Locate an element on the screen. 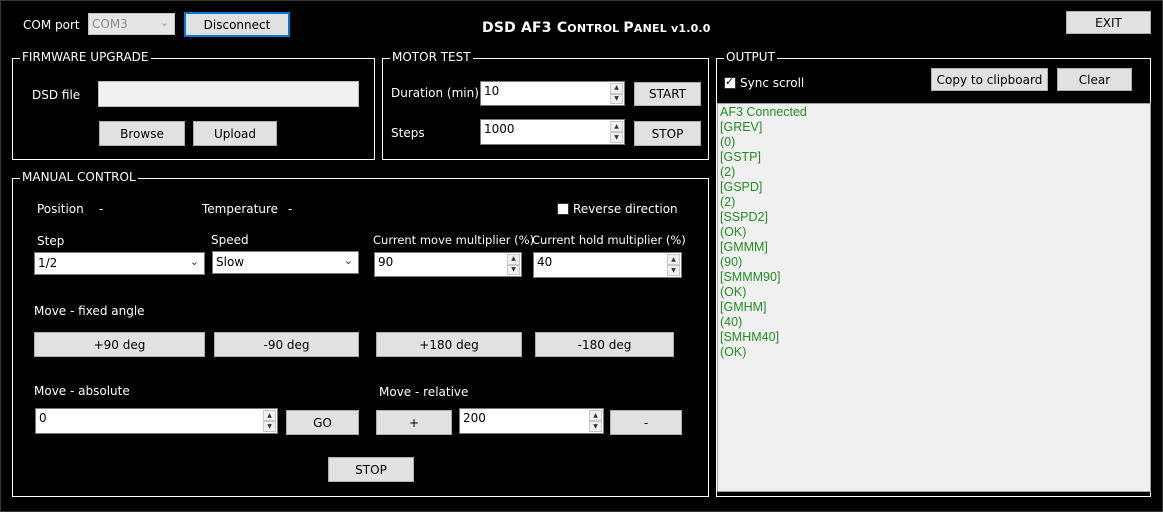  com-port-label: COM port is located at coordinates (51, 25).